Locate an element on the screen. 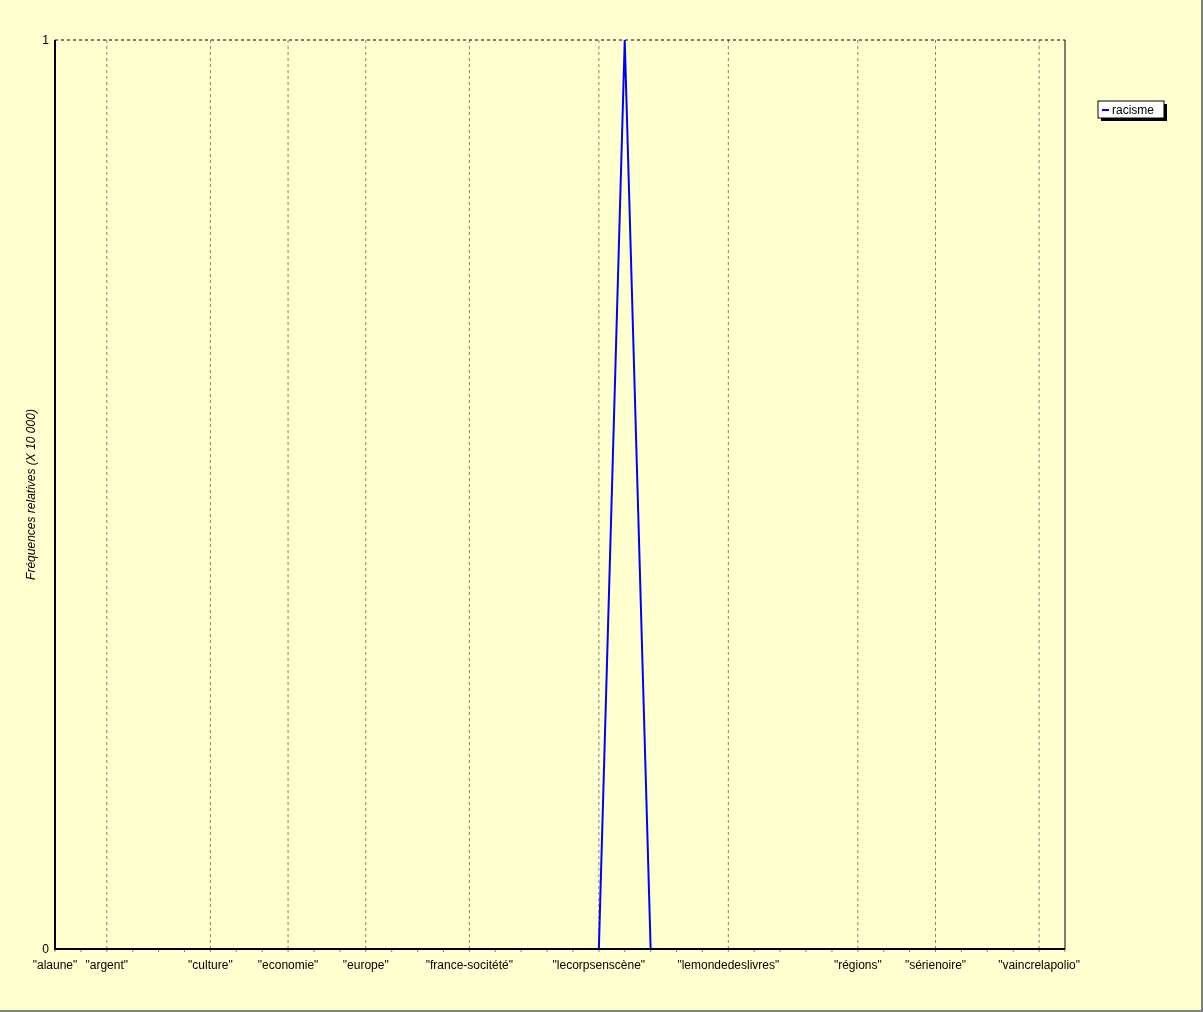 This screenshot has width=1203, height=1012. x-tick-label: "economie" is located at coordinates (288, 965).